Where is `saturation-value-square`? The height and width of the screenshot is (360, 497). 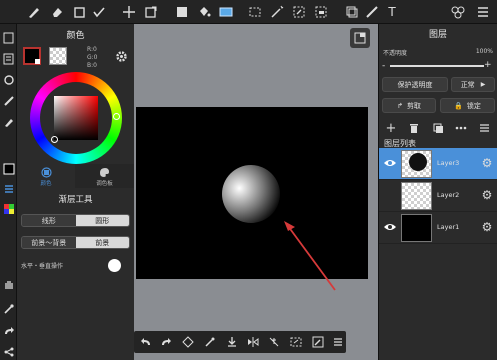
saturation-value-square is located at coordinates (76, 118).